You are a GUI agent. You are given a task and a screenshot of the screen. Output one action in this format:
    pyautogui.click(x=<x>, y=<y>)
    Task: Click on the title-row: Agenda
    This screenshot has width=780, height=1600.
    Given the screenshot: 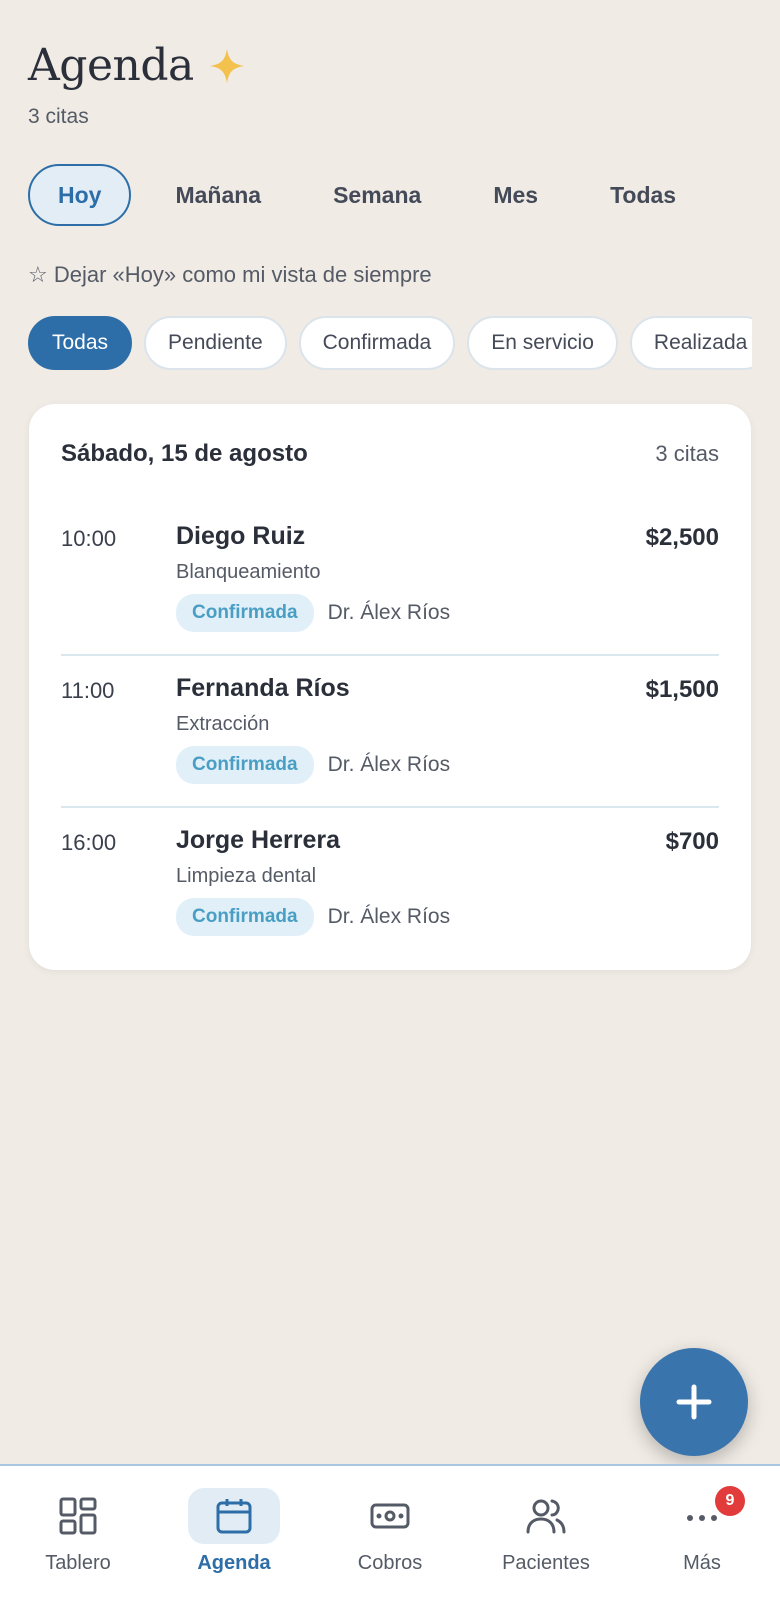 What is the action you would take?
    pyautogui.click(x=137, y=65)
    